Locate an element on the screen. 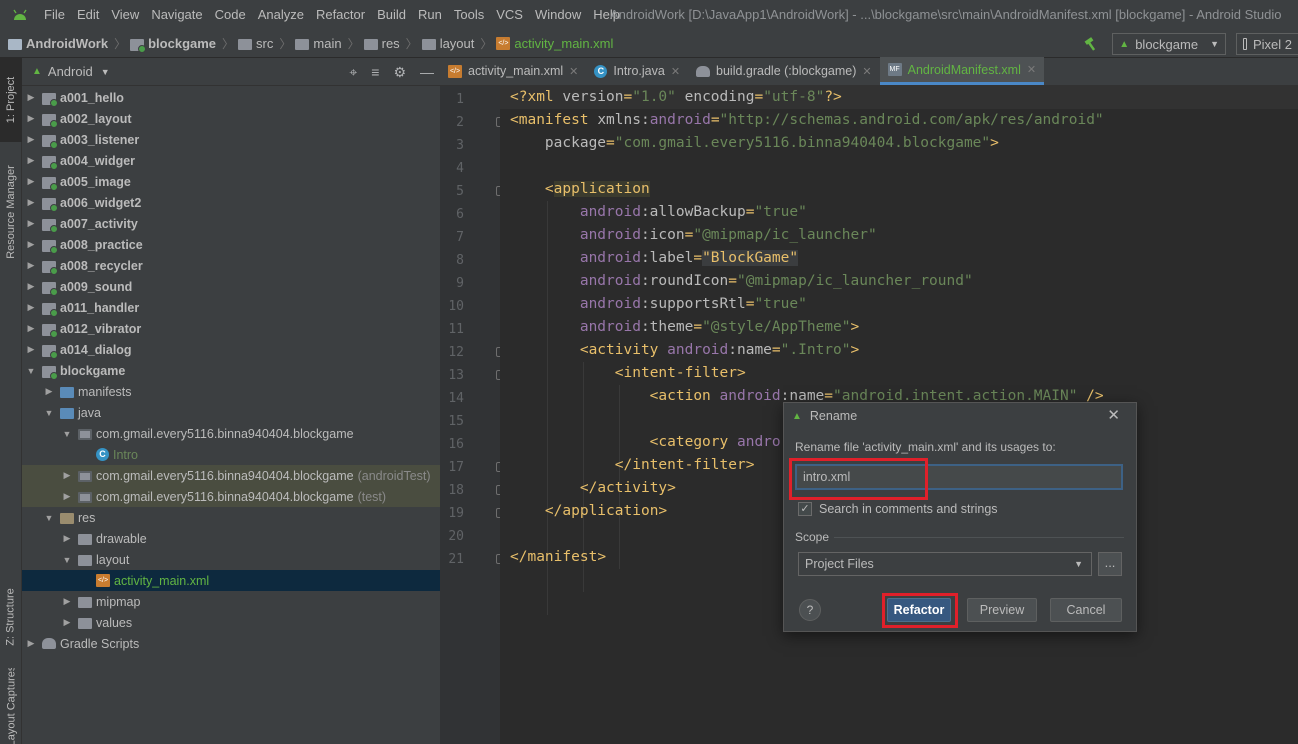 The image size is (1298, 744). view-mode-select: ▲ Android ▼ is located at coordinates (71, 71).